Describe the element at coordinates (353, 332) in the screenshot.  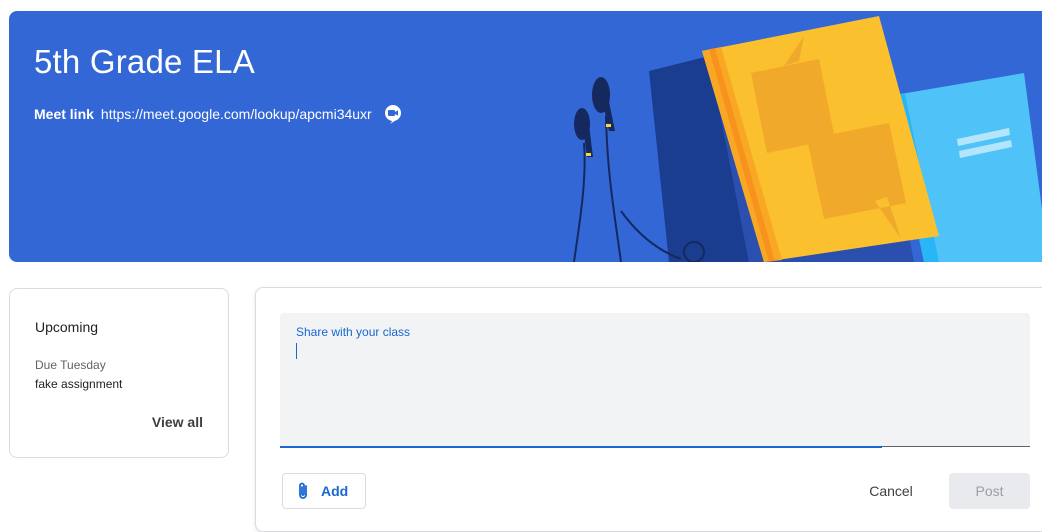
I see `announcement-input-label: Share with your class` at that location.